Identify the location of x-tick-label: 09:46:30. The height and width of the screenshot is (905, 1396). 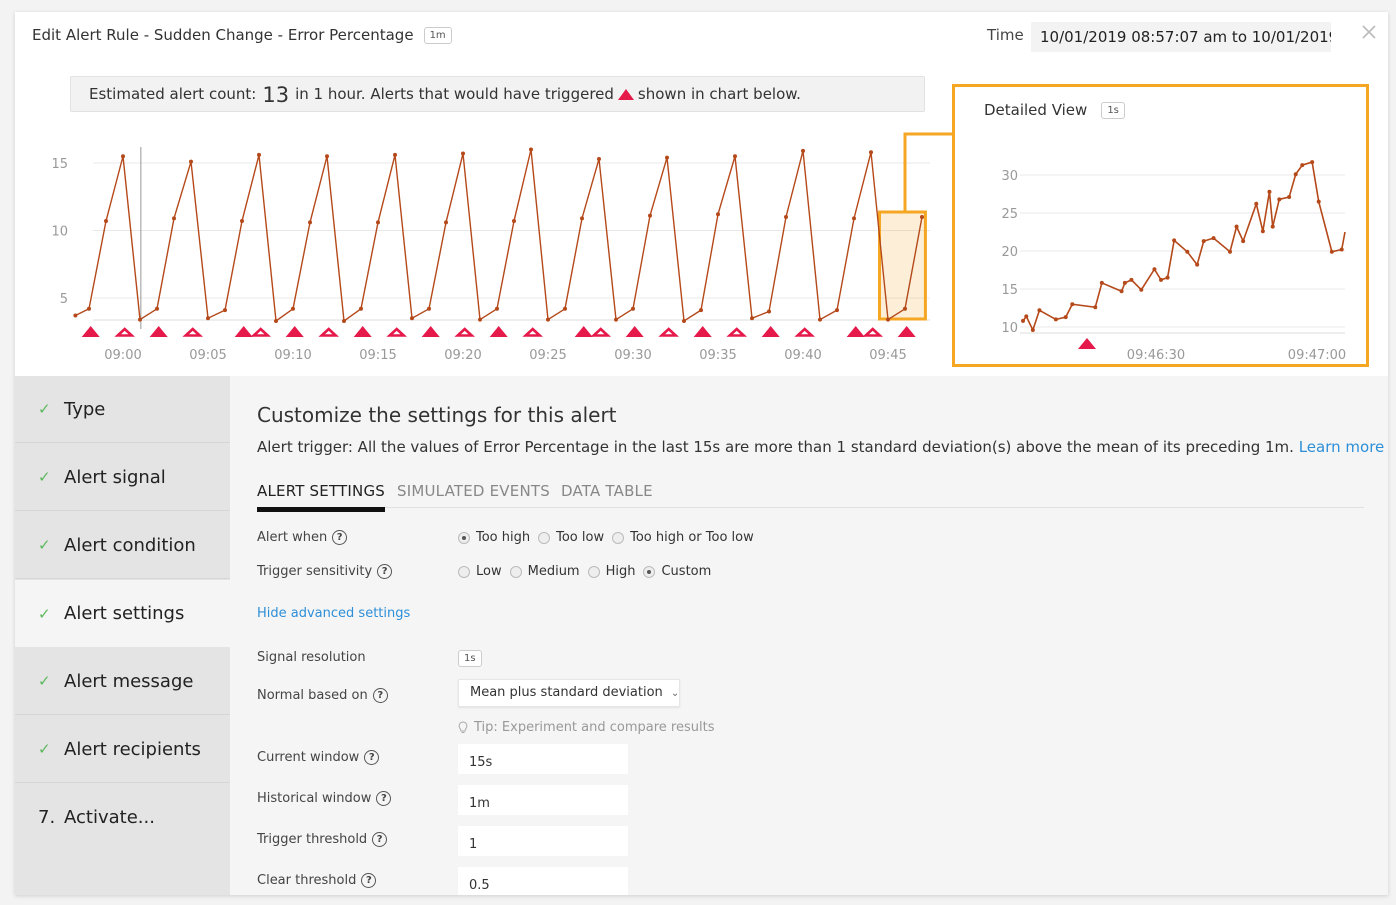
(1156, 355).